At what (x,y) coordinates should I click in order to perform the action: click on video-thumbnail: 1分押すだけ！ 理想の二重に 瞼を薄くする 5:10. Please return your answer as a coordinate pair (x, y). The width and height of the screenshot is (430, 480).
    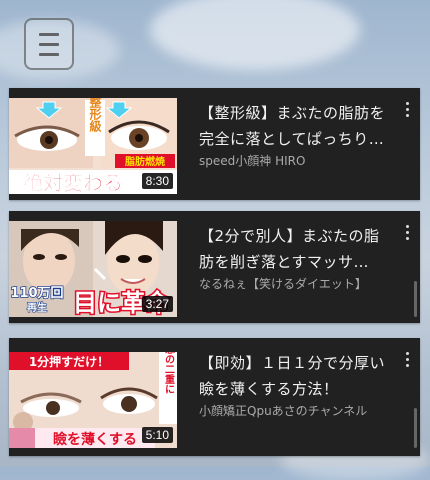
    Looking at the image, I should click on (93, 400).